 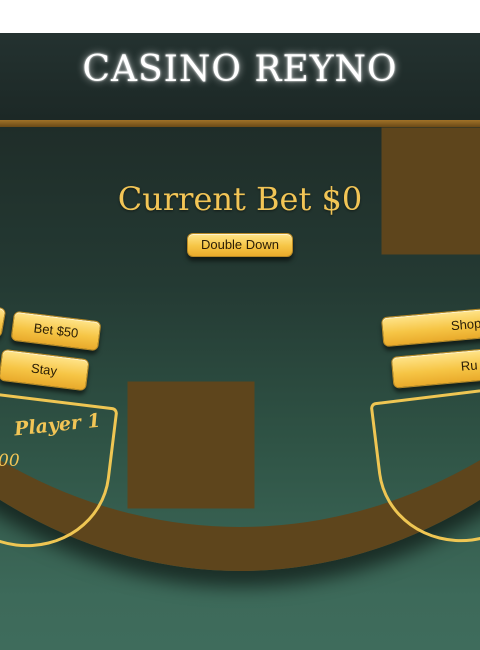 What do you see at coordinates (240, 245) in the screenshot?
I see `double-down-button: Double Down` at bounding box center [240, 245].